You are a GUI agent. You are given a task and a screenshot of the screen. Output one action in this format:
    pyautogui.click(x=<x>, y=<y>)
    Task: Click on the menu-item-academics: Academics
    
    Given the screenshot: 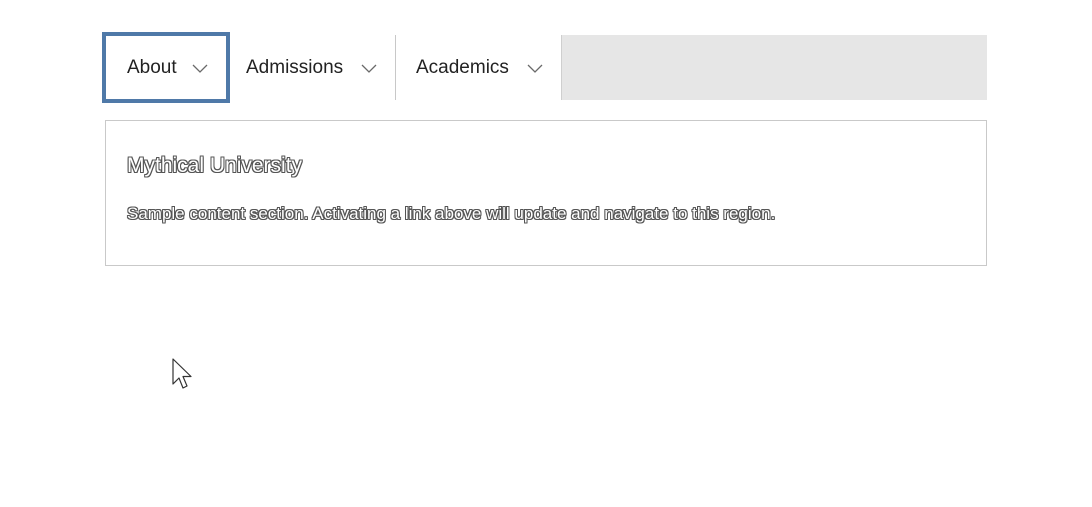 What is the action you would take?
    pyautogui.click(x=478, y=67)
    